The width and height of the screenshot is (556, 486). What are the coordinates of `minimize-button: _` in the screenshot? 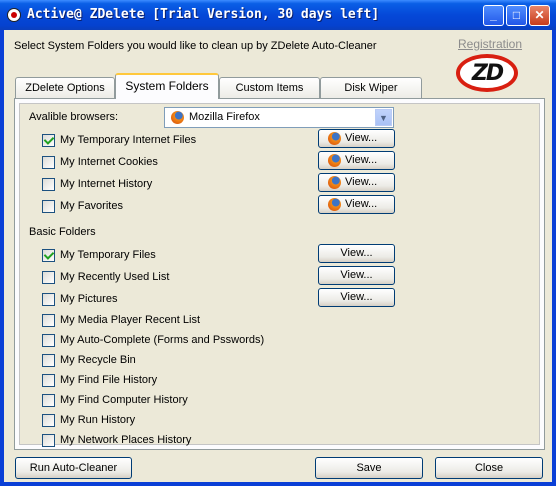 It's located at (493, 15).